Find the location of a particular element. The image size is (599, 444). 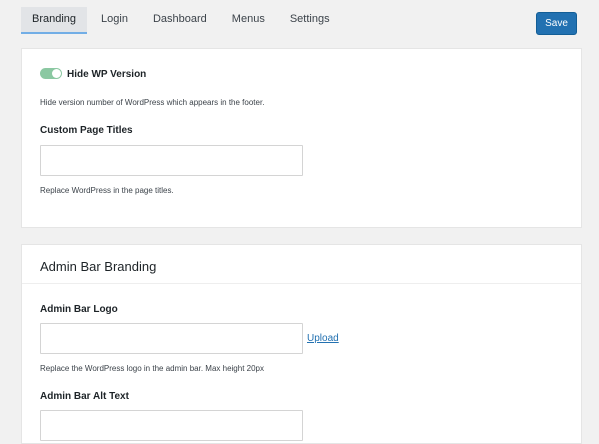

tab-dashboard: Dashboard is located at coordinates (180, 20).